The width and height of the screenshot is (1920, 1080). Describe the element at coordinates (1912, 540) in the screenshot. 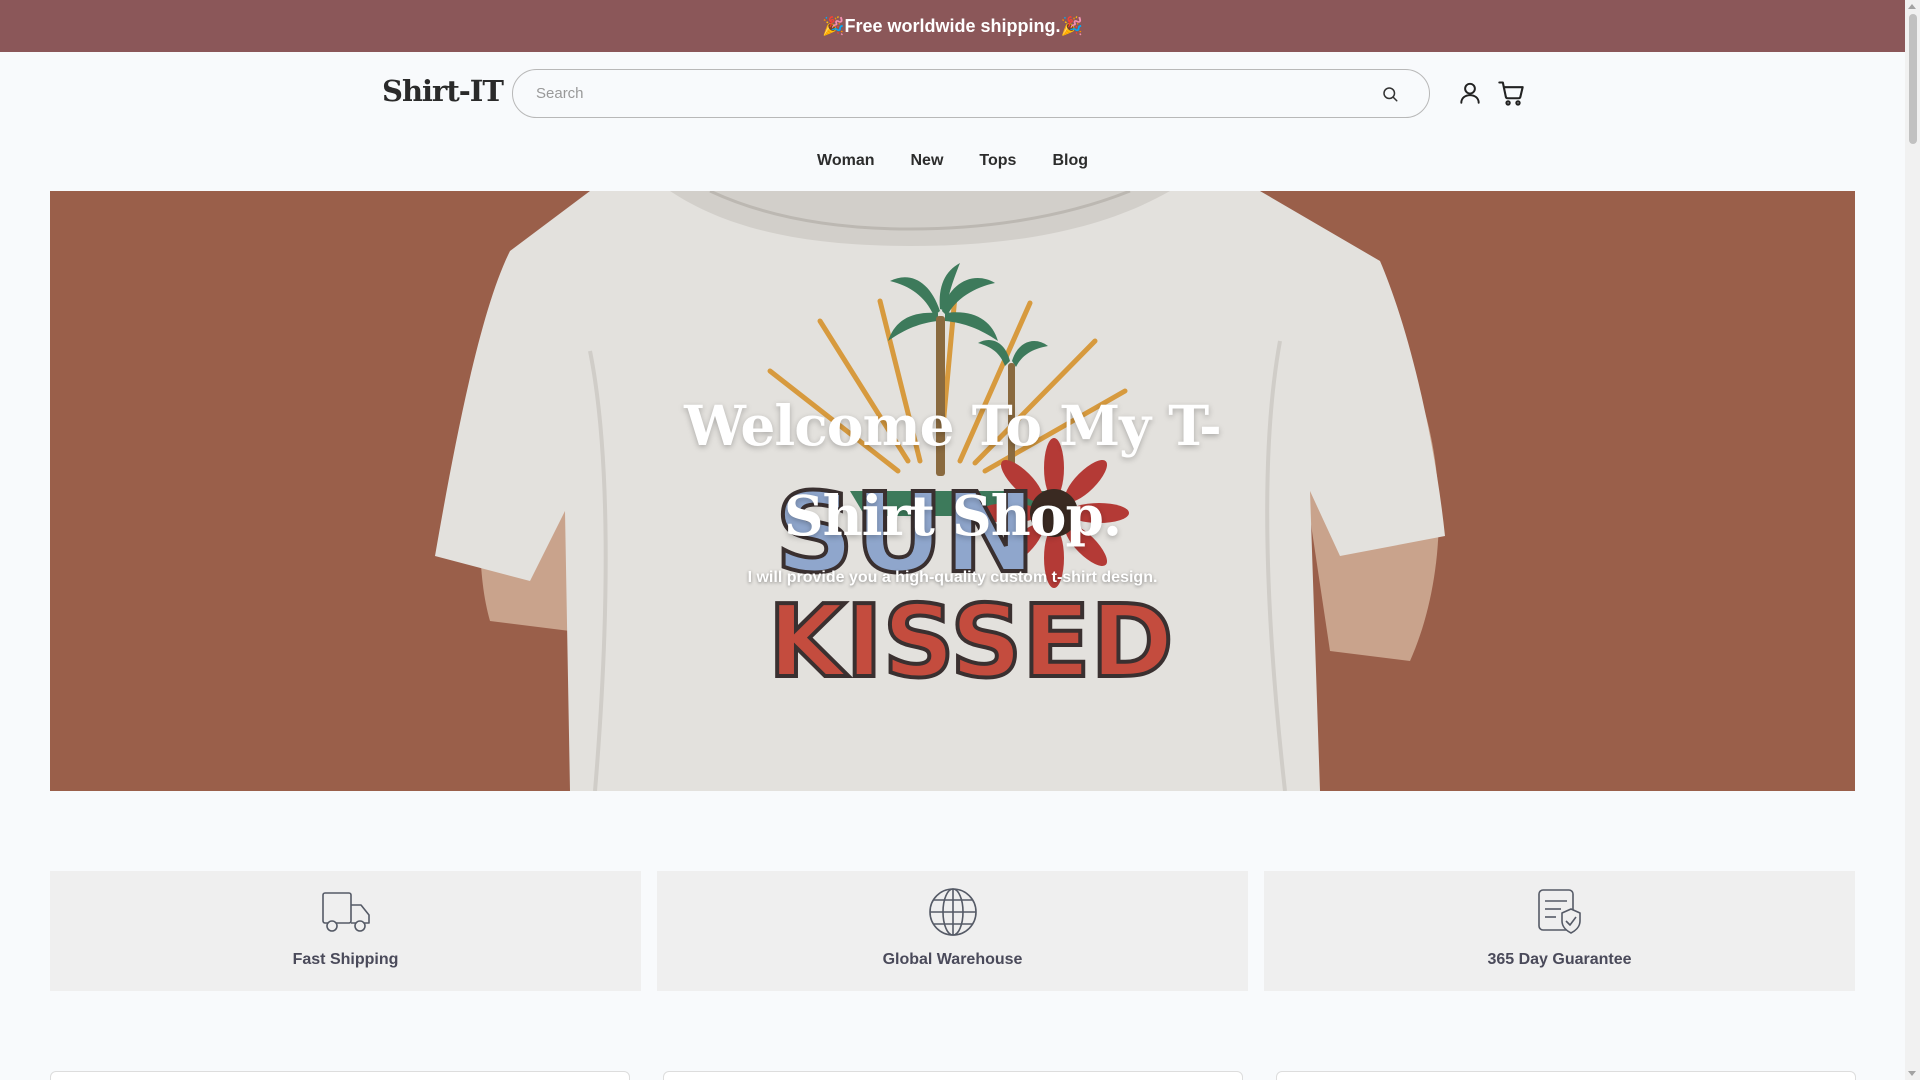

I see `page-scrollbar` at that location.